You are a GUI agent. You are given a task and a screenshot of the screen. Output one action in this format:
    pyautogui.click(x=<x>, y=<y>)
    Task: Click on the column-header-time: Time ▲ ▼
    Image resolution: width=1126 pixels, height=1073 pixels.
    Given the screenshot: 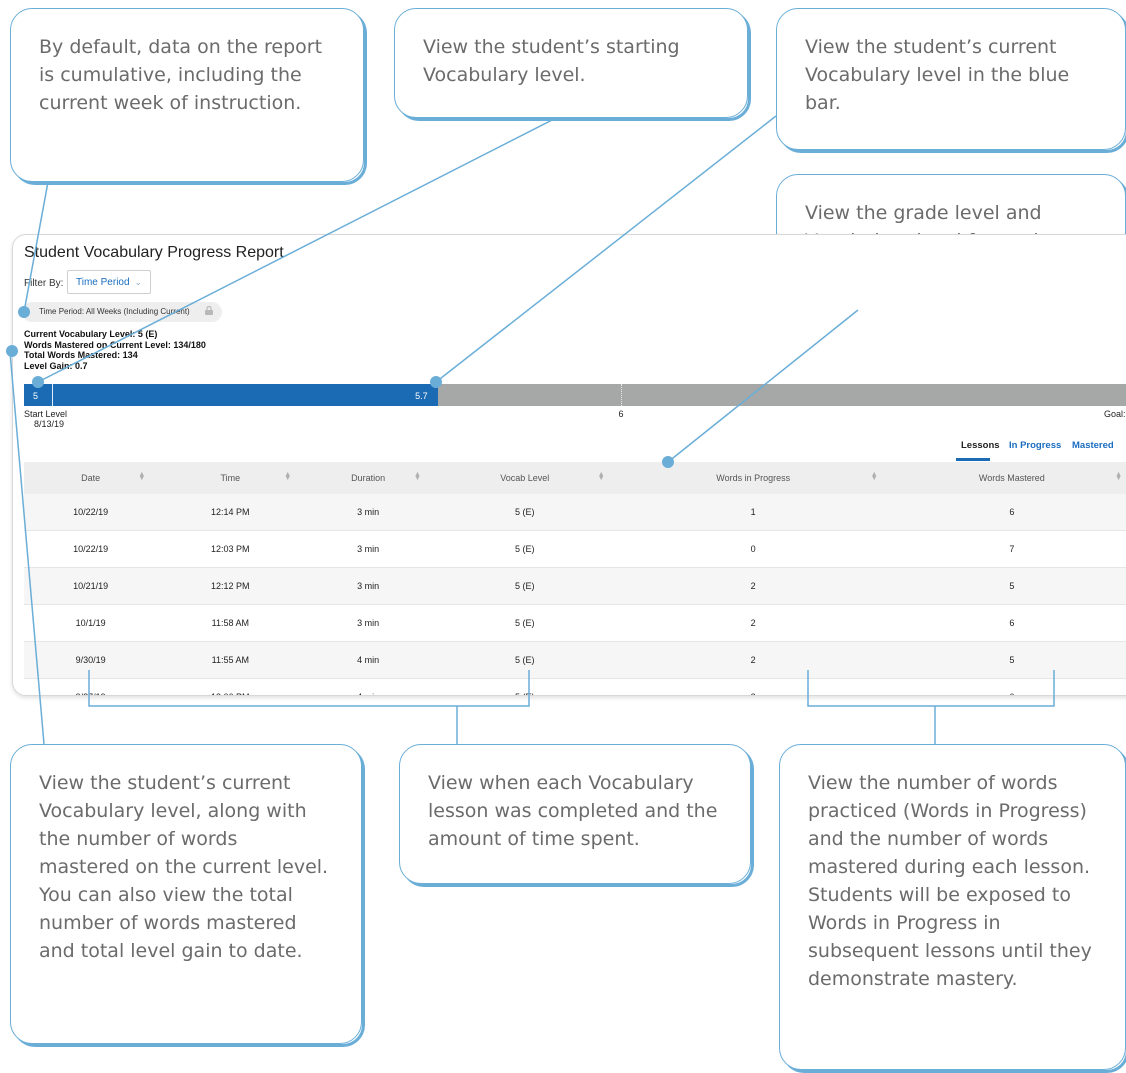 What is the action you would take?
    pyautogui.click(x=230, y=478)
    